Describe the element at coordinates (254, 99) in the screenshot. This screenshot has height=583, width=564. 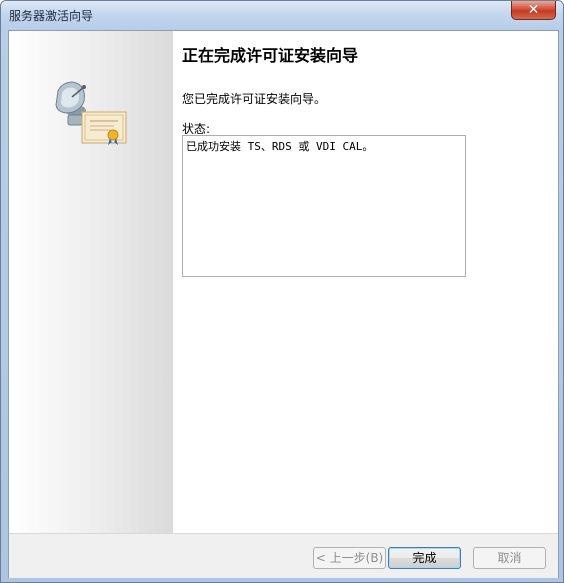
I see `completion-message: 您已完成许可证安装向导。` at that location.